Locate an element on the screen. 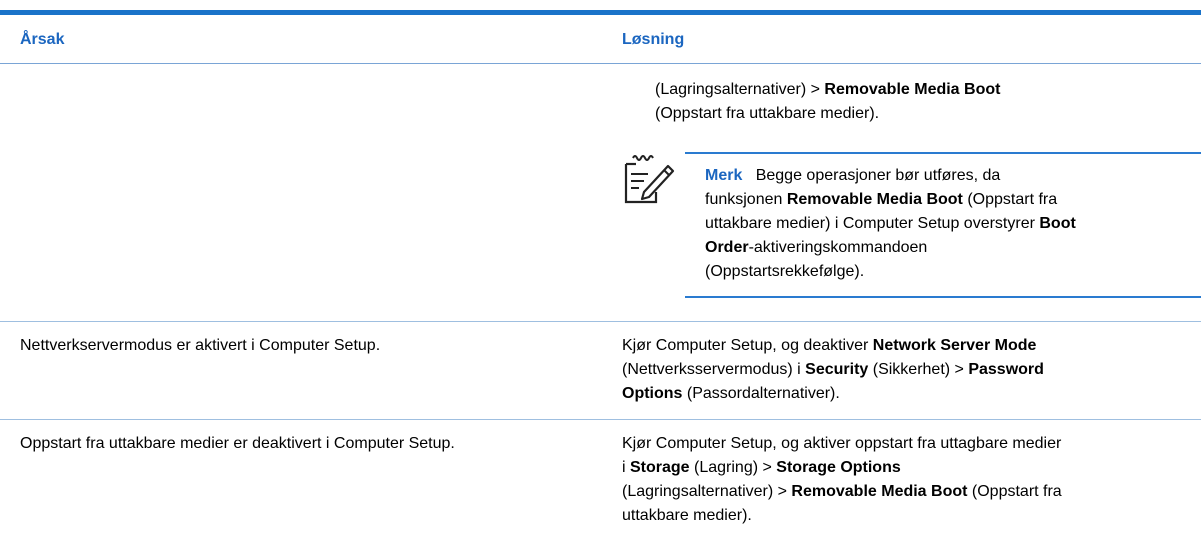 Image resolution: width=1201 pixels, height=550 pixels. note-label: Merk is located at coordinates (724, 175).